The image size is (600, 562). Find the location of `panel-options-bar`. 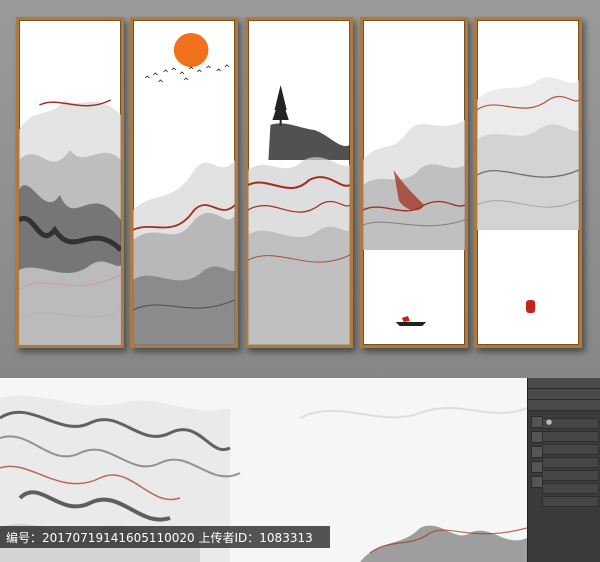

panel-options-bar is located at coordinates (564, 394).